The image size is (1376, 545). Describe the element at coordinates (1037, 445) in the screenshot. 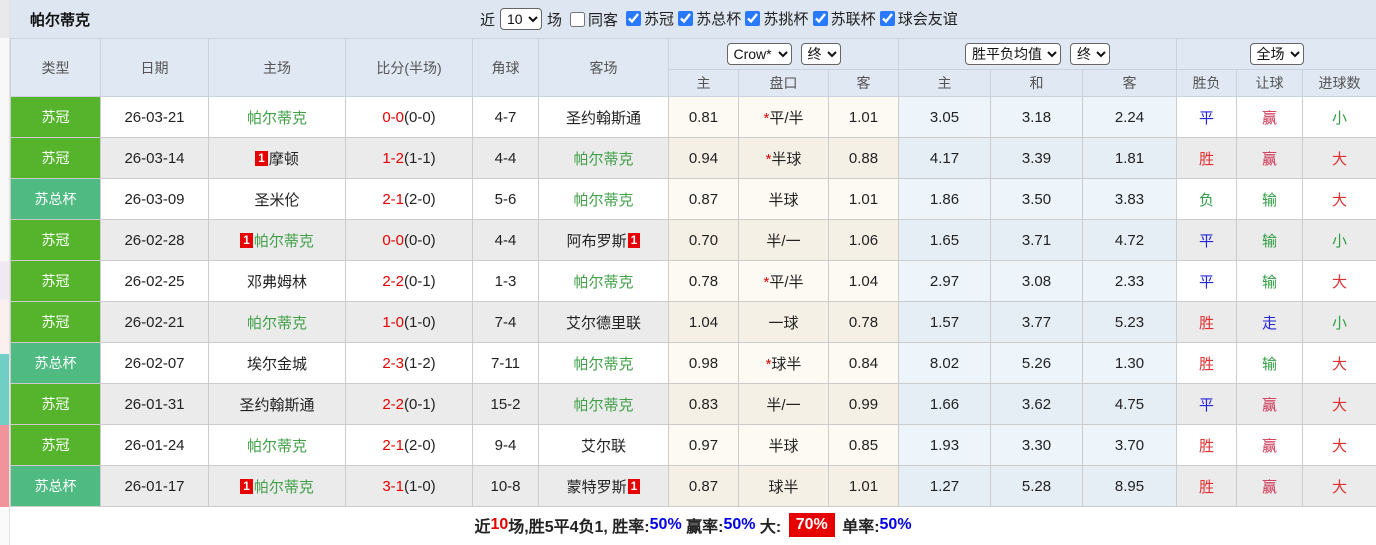

I see `avg-draw-cell: 3.30` at that location.